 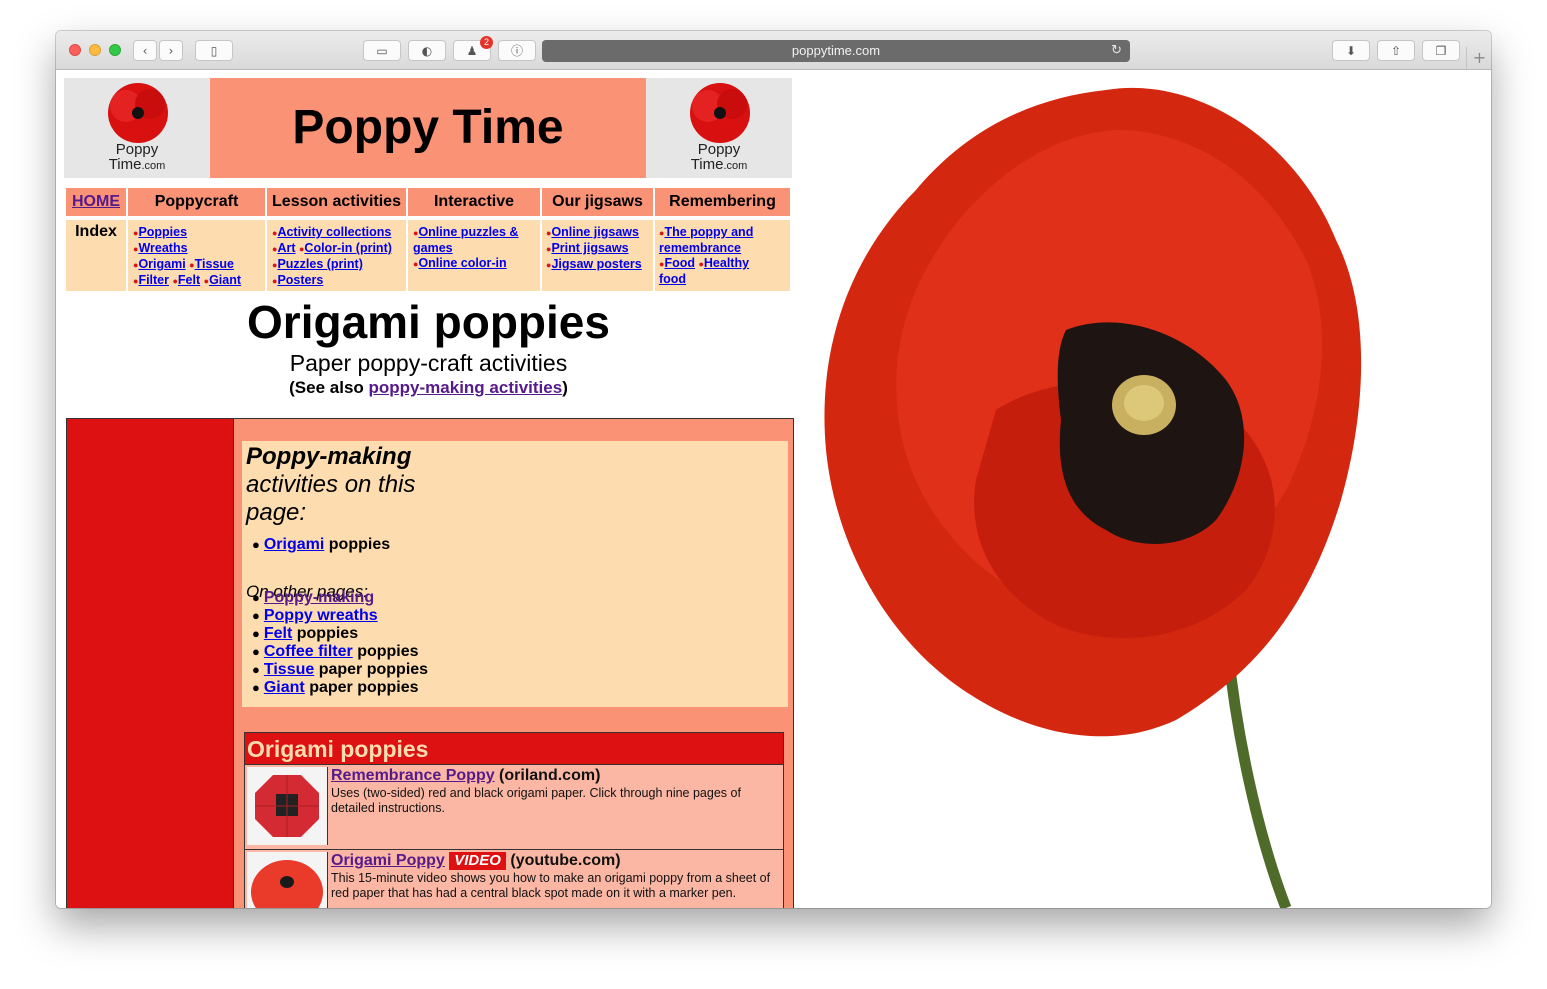 I want to click on chevron-right-icon: ›, so click(x=171, y=50).